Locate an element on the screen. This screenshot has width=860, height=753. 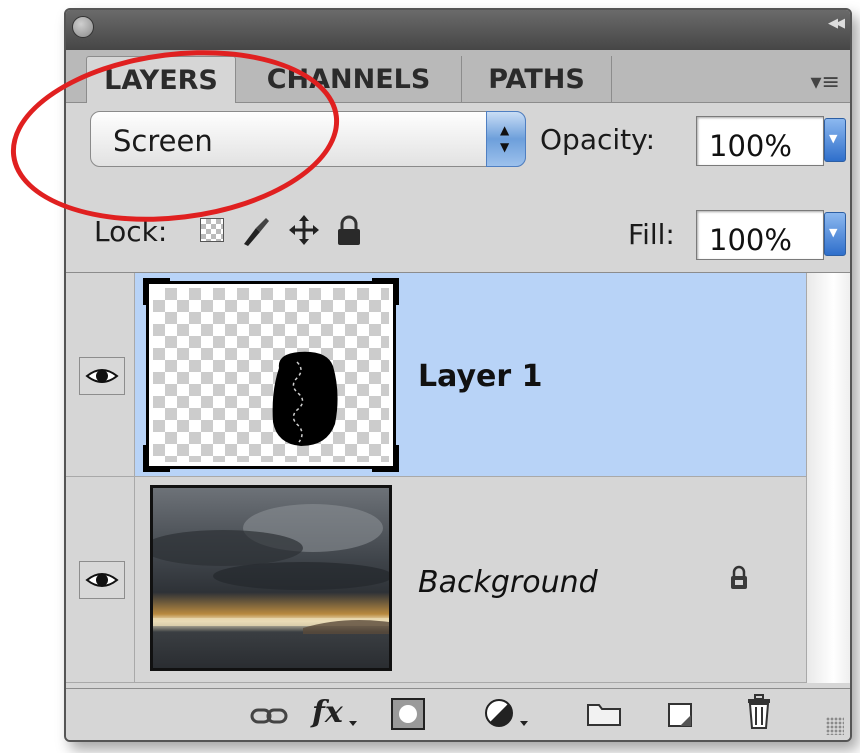
fill-label: Fill: is located at coordinates (651, 234).